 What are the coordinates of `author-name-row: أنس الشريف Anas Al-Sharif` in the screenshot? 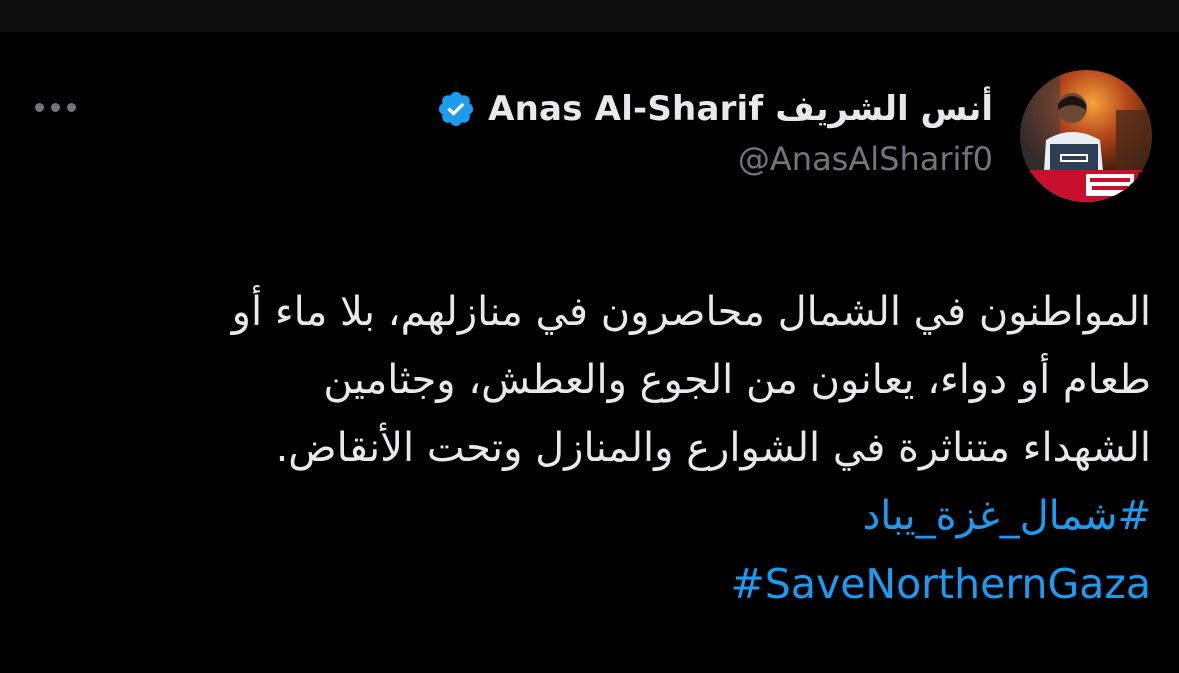 It's located at (714, 109).